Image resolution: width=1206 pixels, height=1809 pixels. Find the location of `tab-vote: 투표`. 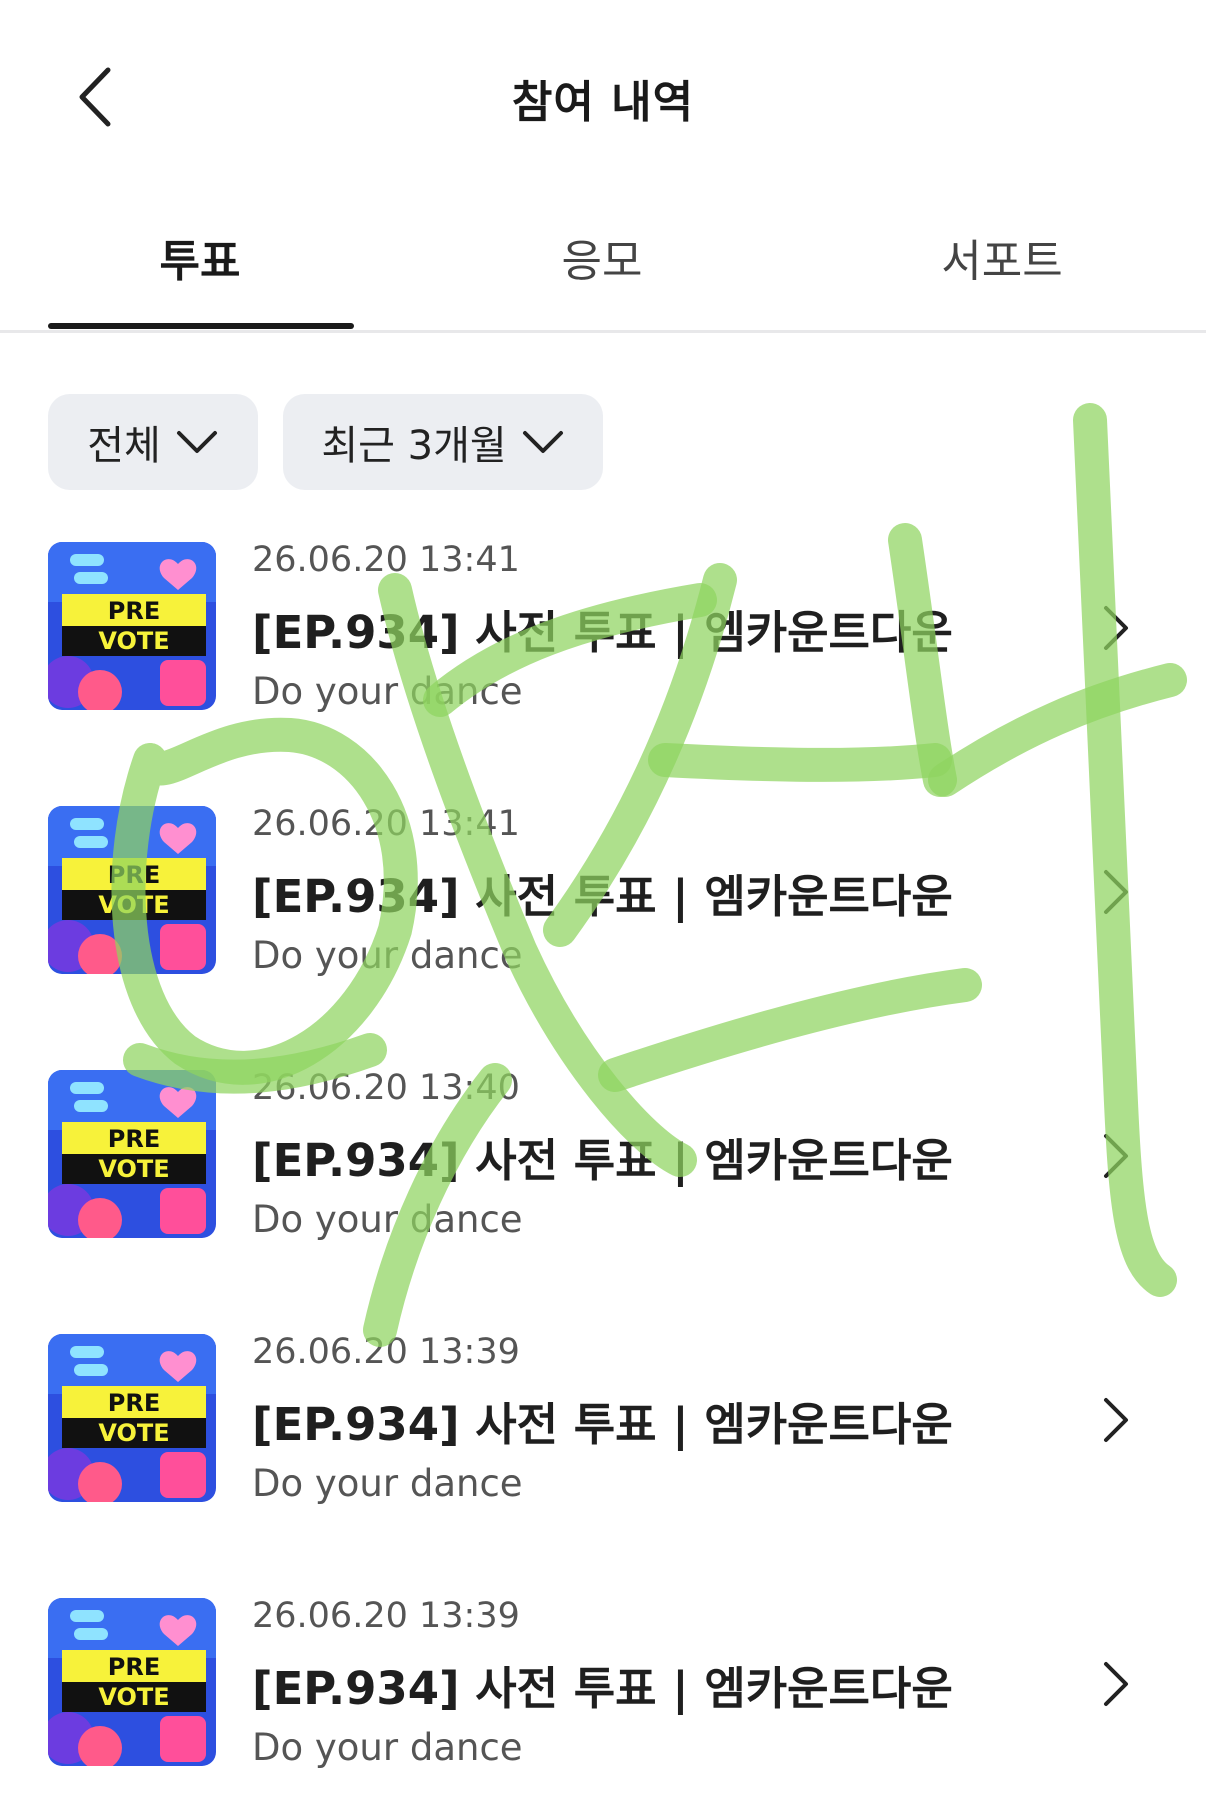

tab-vote: 투표 is located at coordinates (200, 257).